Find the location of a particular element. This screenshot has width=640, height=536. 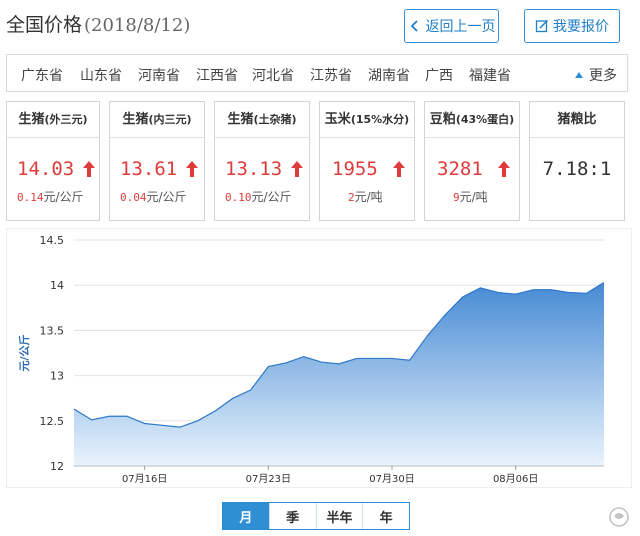

province-shandong: 山东省 is located at coordinates (101, 75).